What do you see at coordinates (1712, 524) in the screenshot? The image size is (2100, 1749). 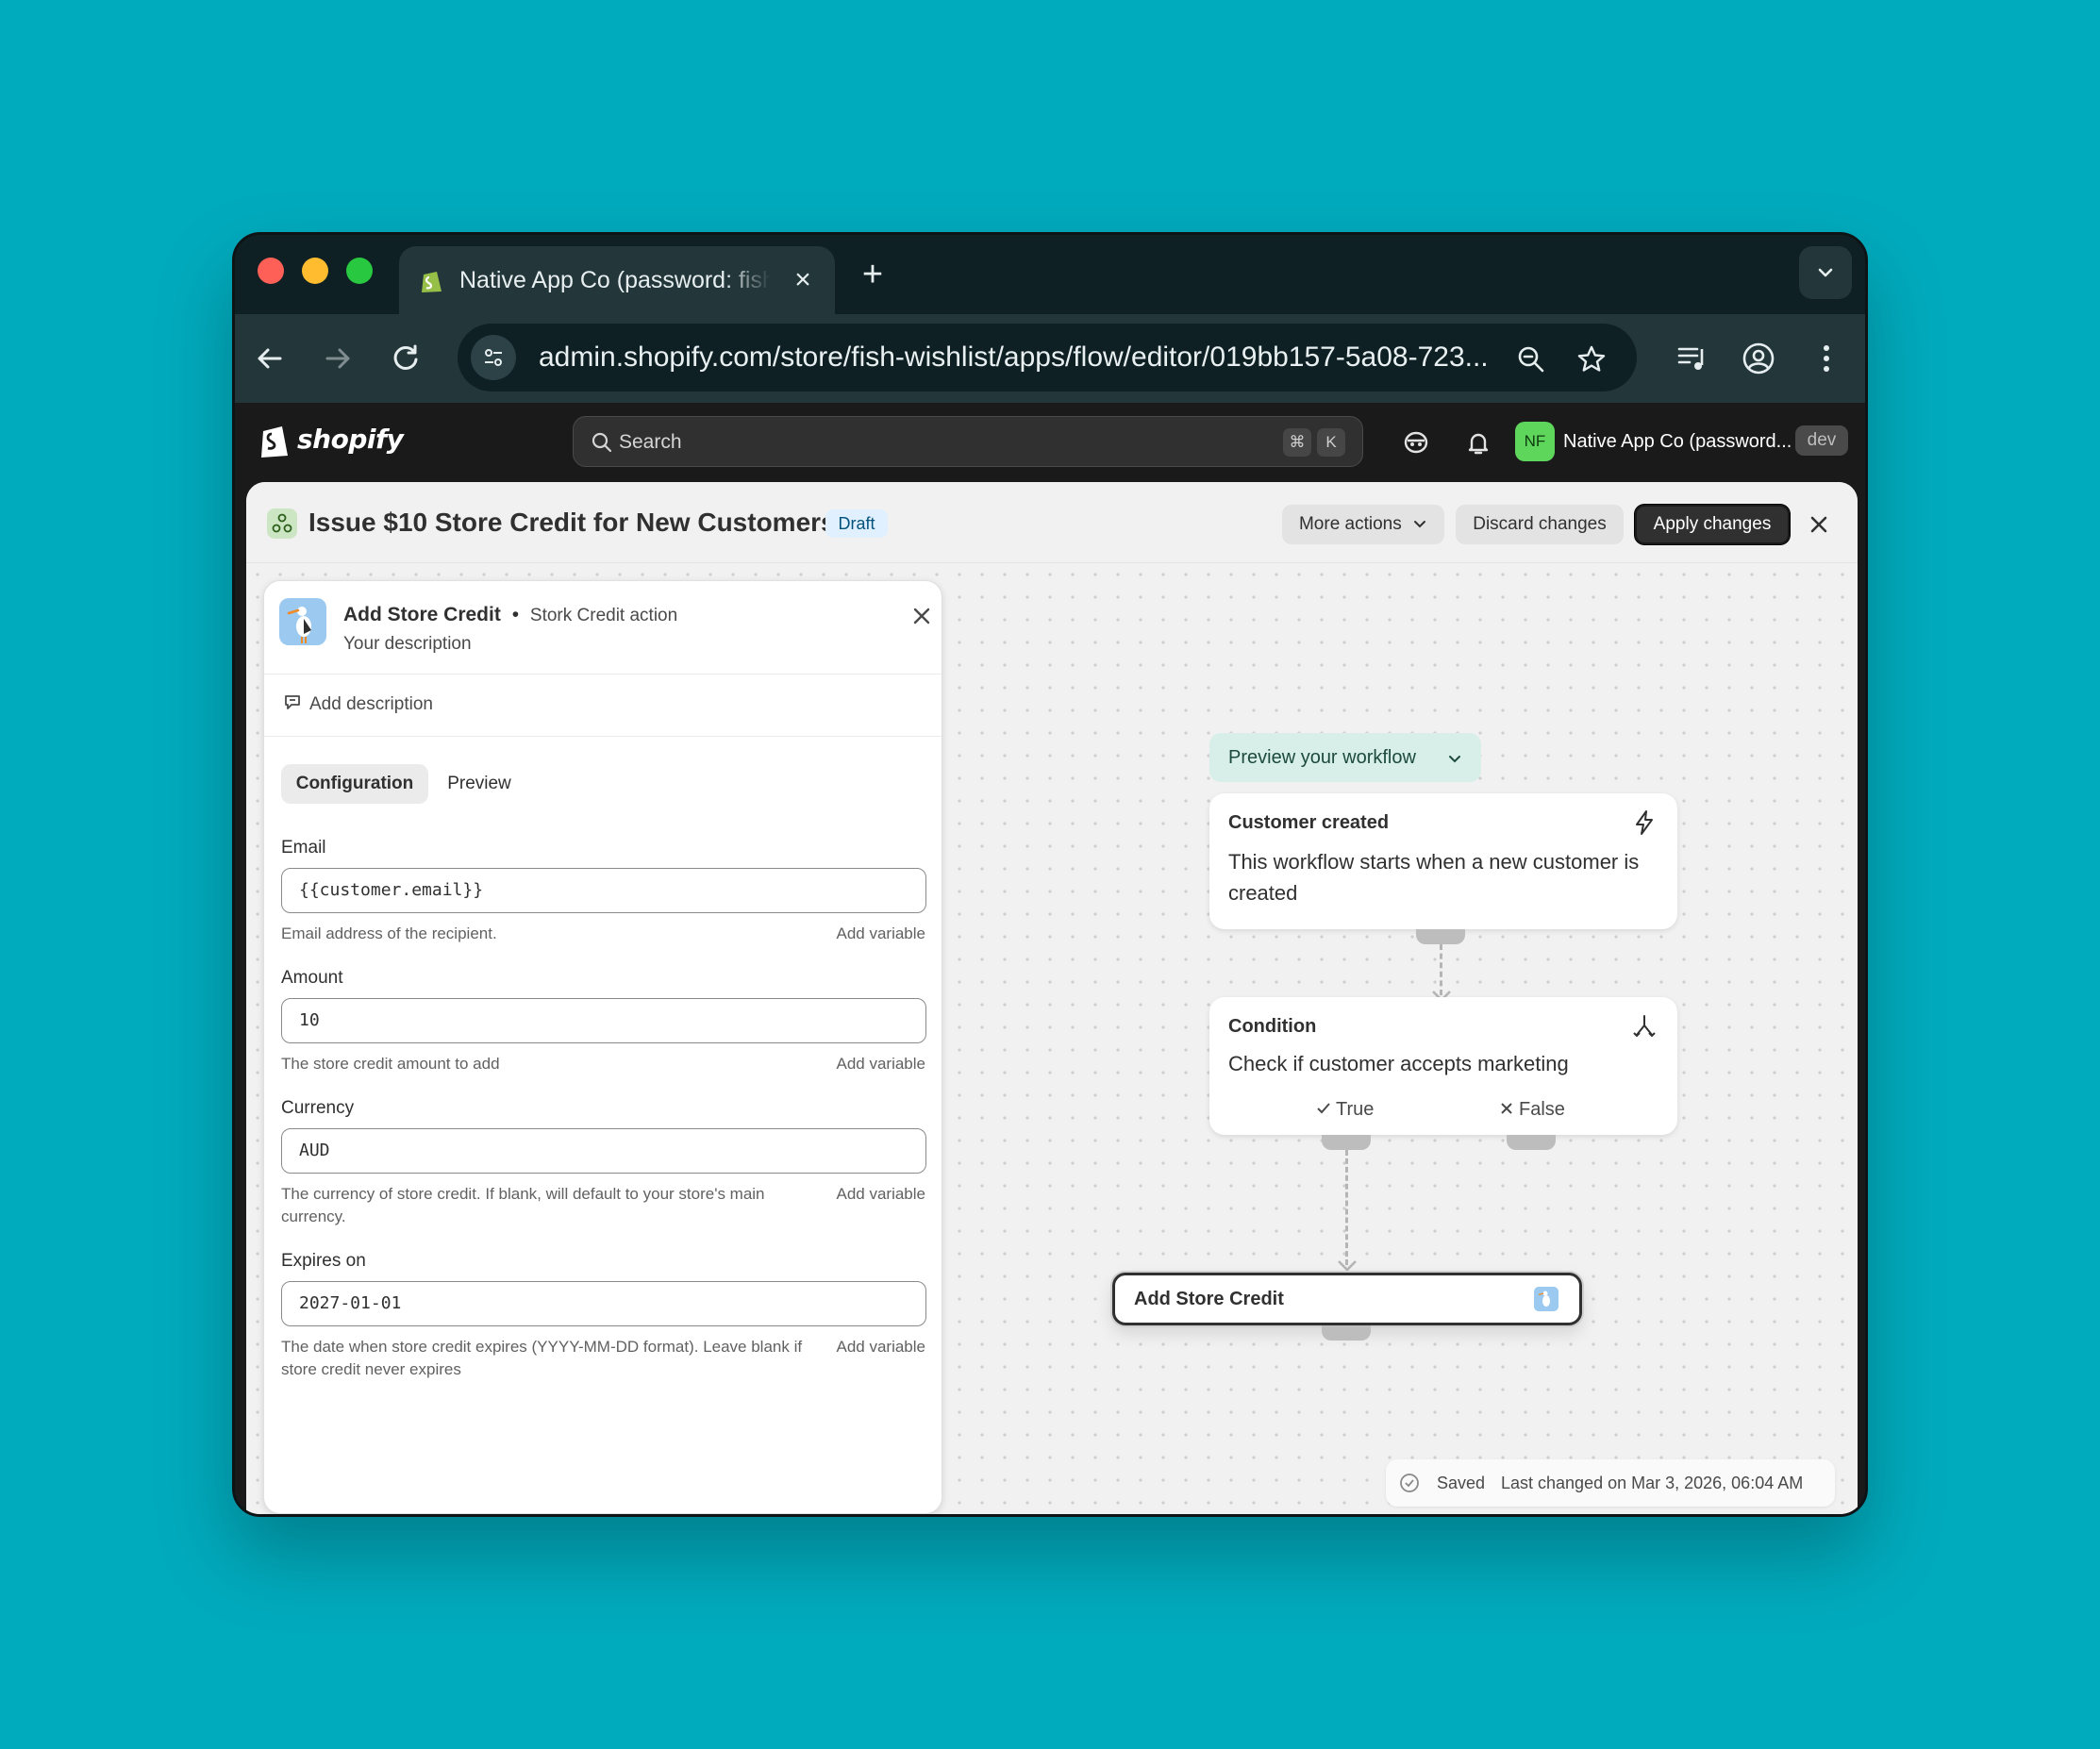 I see `apply-changes-button: Apply changes` at bounding box center [1712, 524].